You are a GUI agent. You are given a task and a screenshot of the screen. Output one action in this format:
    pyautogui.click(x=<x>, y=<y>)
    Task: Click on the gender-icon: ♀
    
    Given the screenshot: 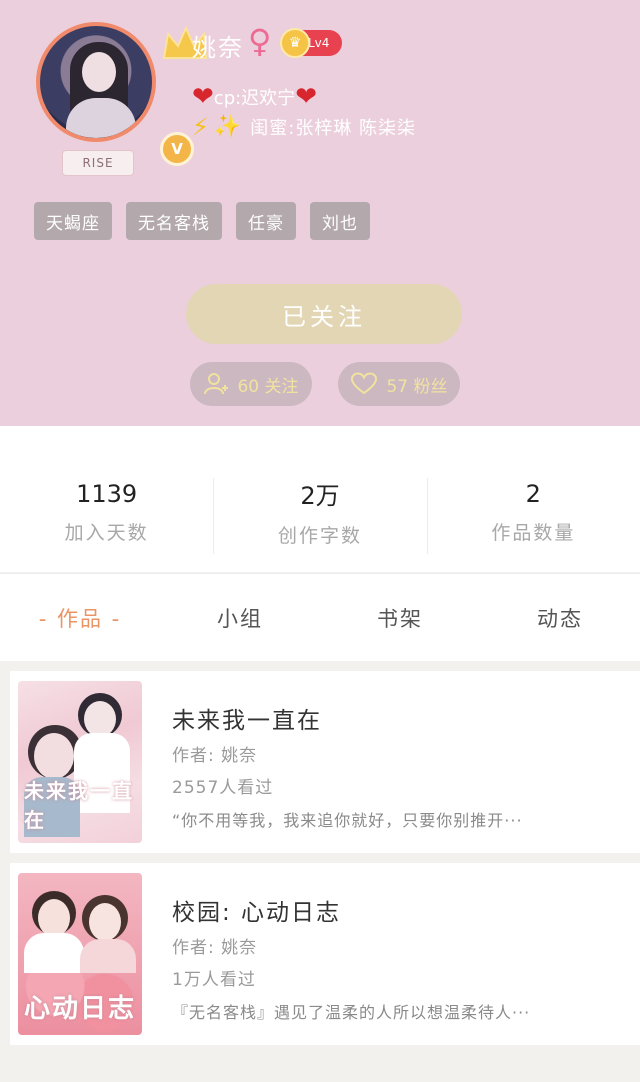 What is the action you would take?
    pyautogui.click(x=260, y=41)
    